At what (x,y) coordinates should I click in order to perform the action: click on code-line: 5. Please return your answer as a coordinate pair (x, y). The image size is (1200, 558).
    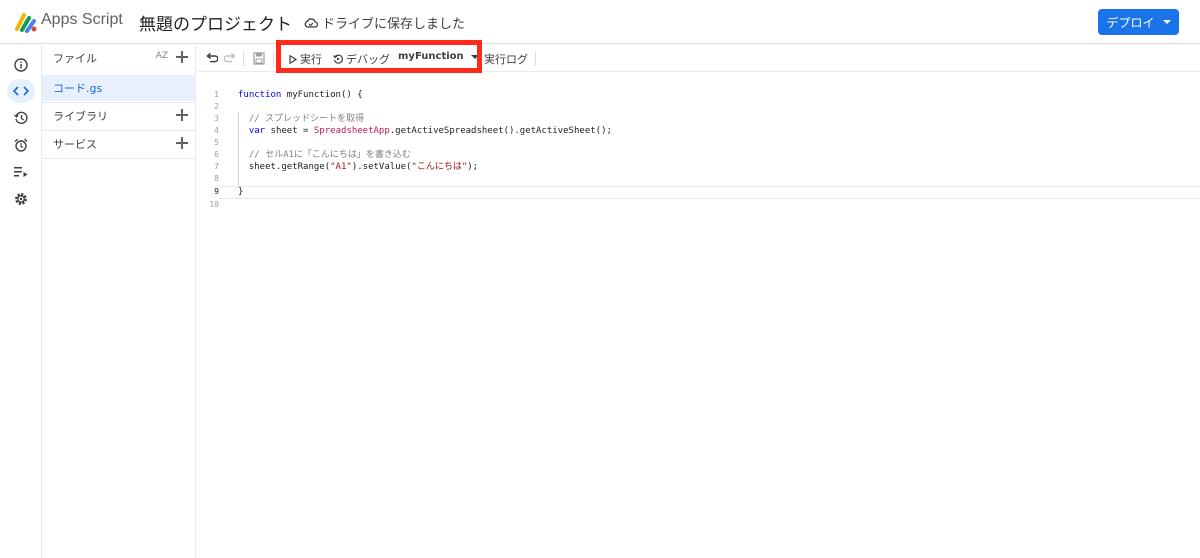
    Looking at the image, I should click on (698, 143).